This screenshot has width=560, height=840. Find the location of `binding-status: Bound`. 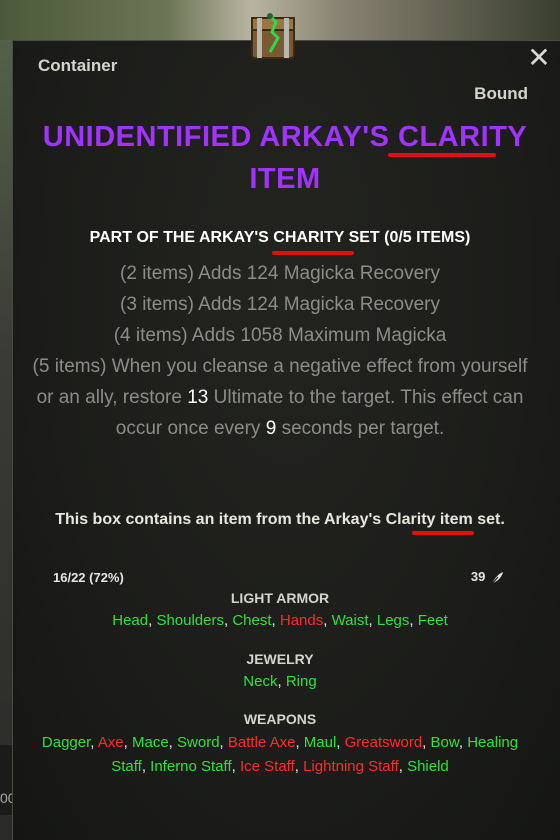

binding-status: Bound is located at coordinates (501, 93).